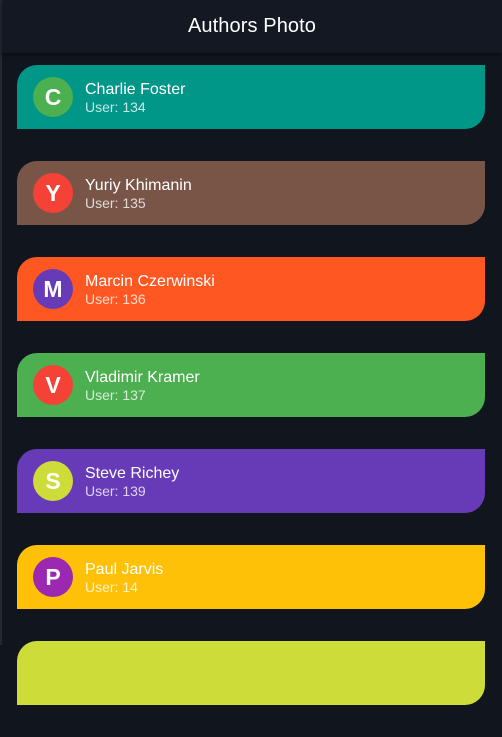 The height and width of the screenshot is (737, 502). I want to click on author-name: Yuriy Khimanin, so click(138, 185).